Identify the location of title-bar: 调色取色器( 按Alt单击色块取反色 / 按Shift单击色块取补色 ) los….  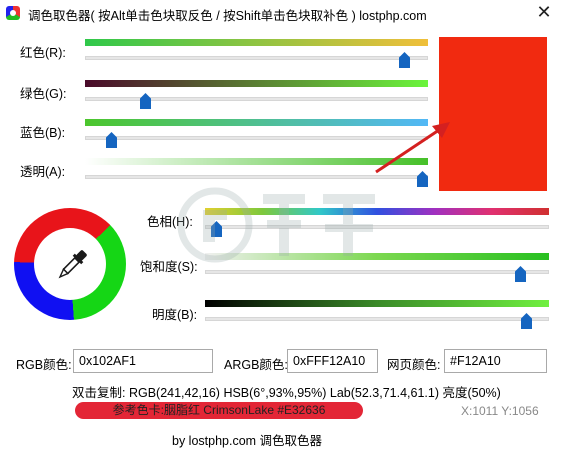
(282, 13).